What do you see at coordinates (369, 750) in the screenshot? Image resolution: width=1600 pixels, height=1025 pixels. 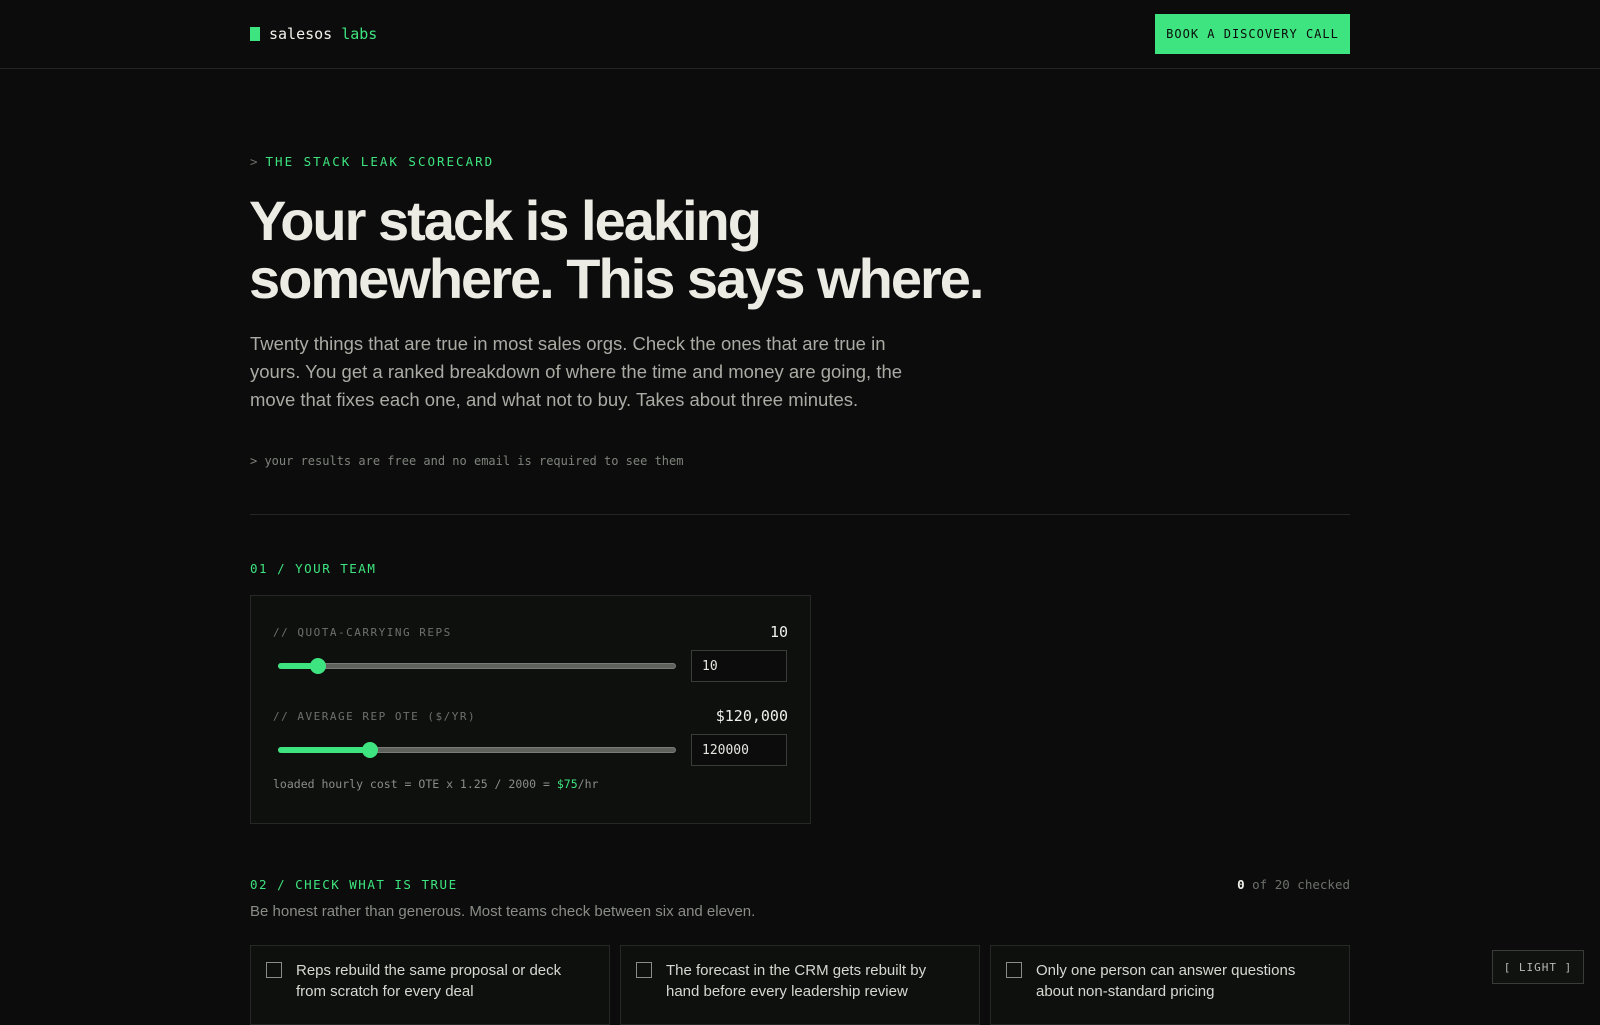 I see `ote-slider-thumb` at bounding box center [369, 750].